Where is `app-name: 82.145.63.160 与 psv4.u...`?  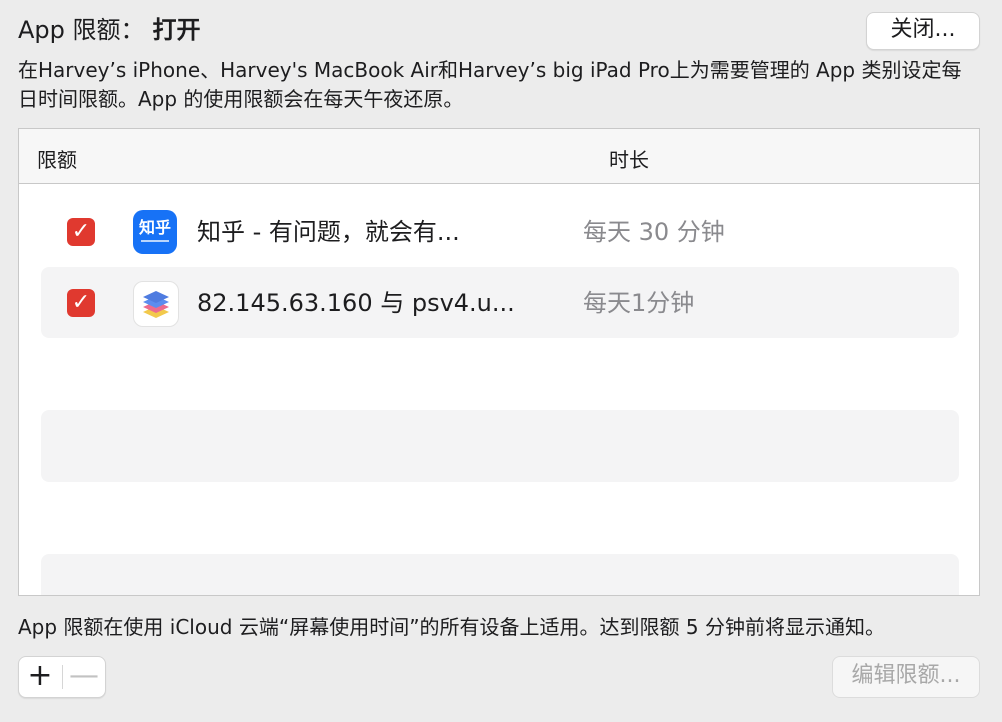
app-name: 82.145.63.160 与 psv4.u... is located at coordinates (356, 303).